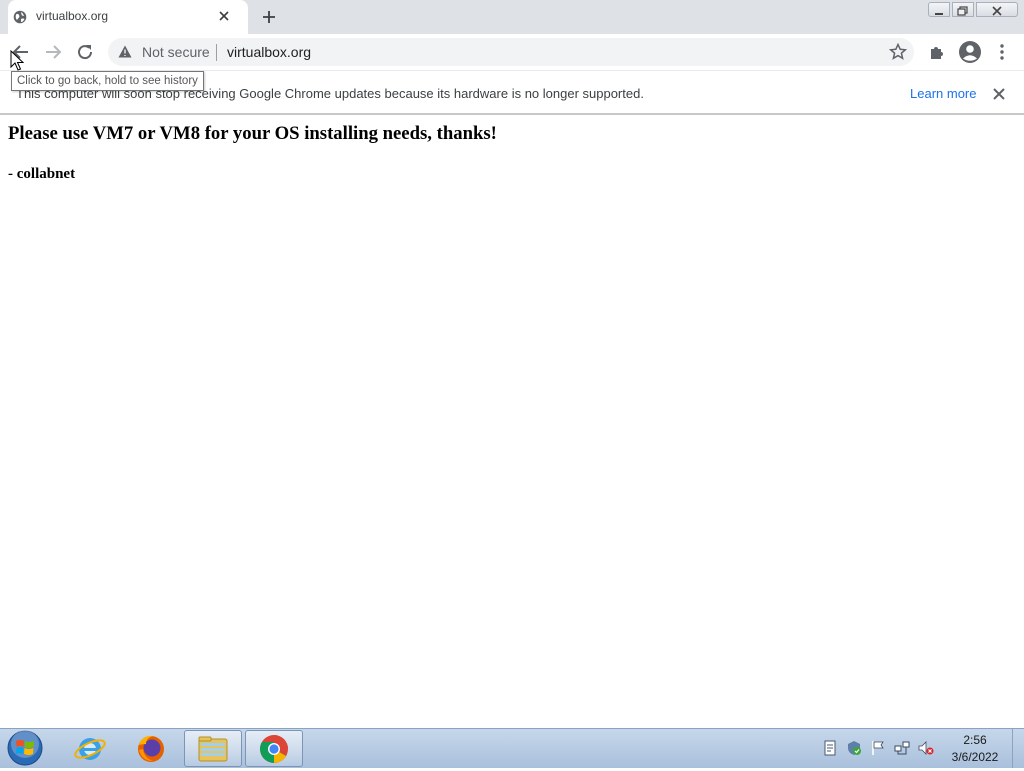 The height and width of the screenshot is (771, 1024). I want to click on learn-more-link: Learn more, so click(943, 93).